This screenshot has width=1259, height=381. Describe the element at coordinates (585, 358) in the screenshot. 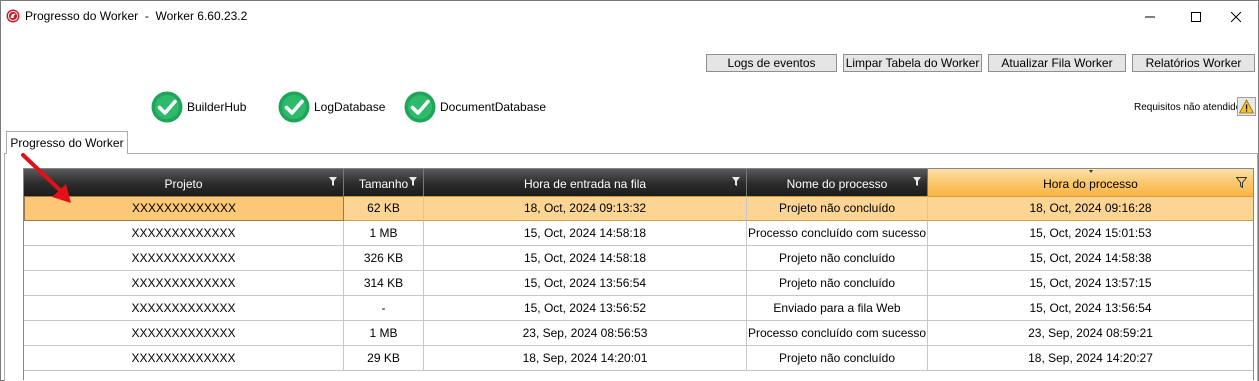

I see `cell-hora-entrada: 18, Sep, 2024 14:20:01` at that location.